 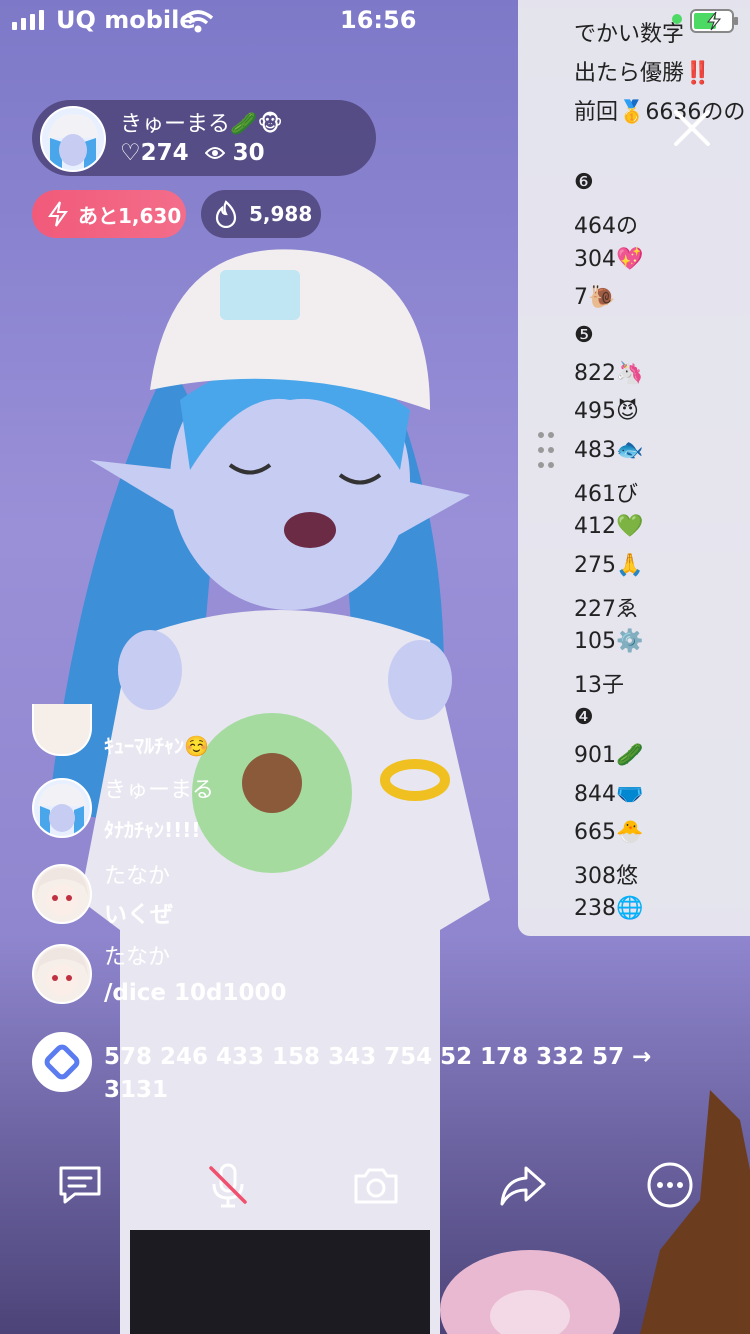 What do you see at coordinates (195, 993) in the screenshot?
I see `chat-message: /dice 10d1000` at bounding box center [195, 993].